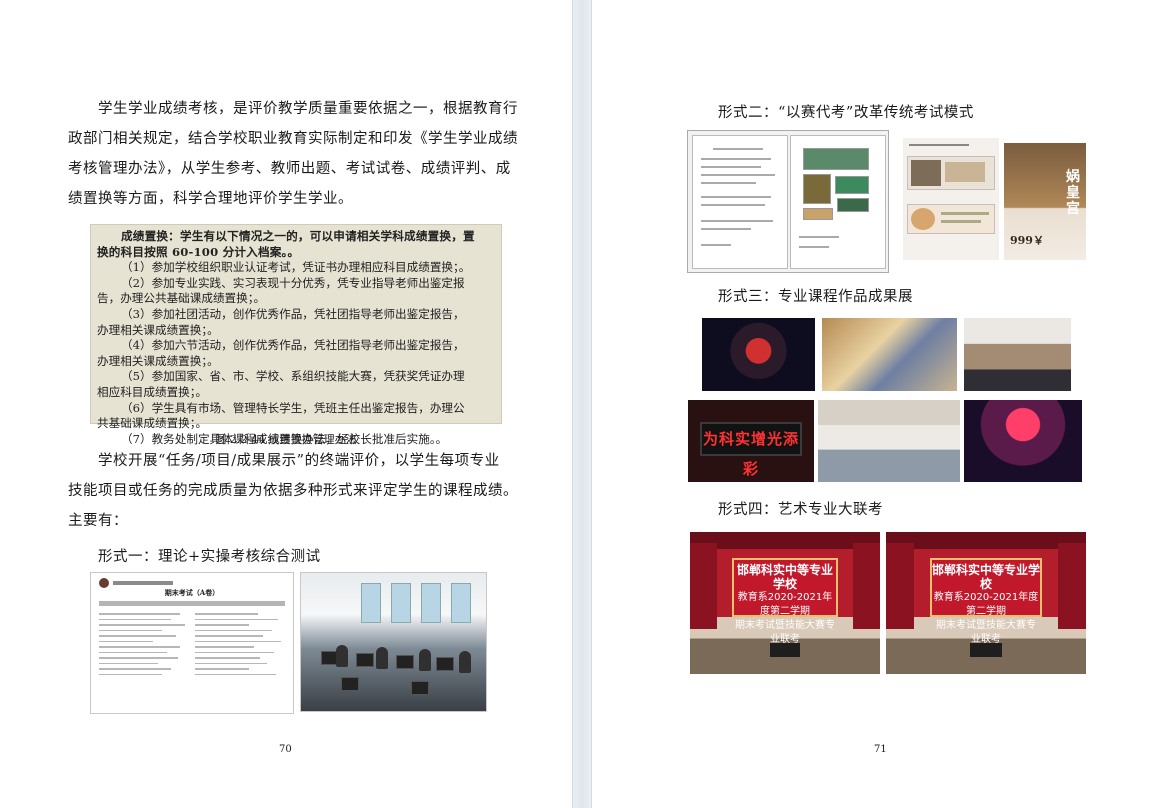 The width and height of the screenshot is (1164, 808). Describe the element at coordinates (293, 313) in the screenshot. I see `scan-item-line: （3）参加社团活动，创作优秀作品，凭社团指导老师出鉴定报告，` at that location.